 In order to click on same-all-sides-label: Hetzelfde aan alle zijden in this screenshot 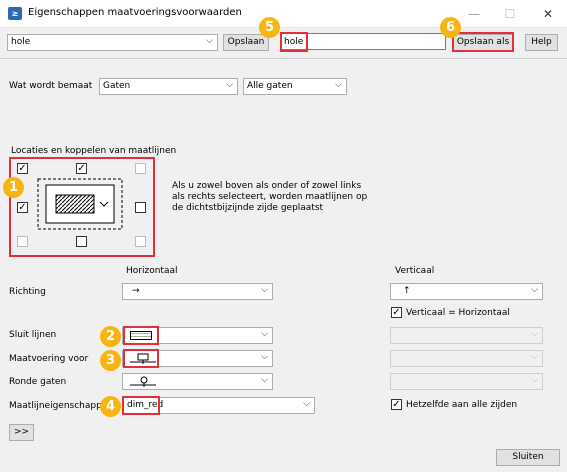, I will do `click(462, 405)`.